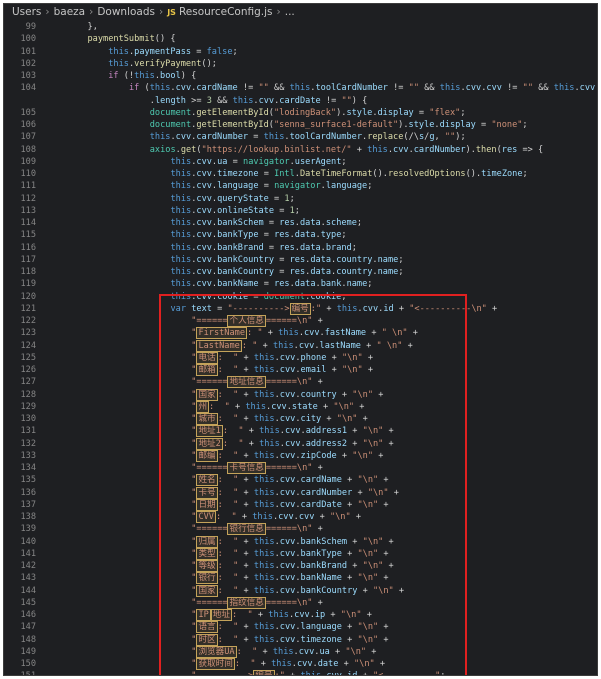 The width and height of the screenshot is (601, 679). I want to click on code-line: 134 "====== 卡号信息 ======\n" +, so click(300, 468).